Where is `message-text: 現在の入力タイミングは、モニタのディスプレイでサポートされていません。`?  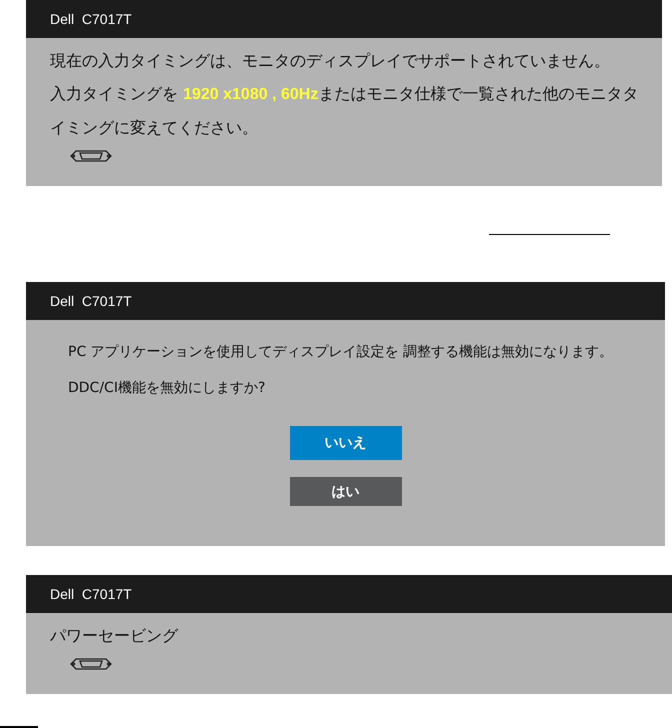 message-text: 現在の入力タイミングは、モニタのディスプレイでサポートされていません。 is located at coordinates (330, 61).